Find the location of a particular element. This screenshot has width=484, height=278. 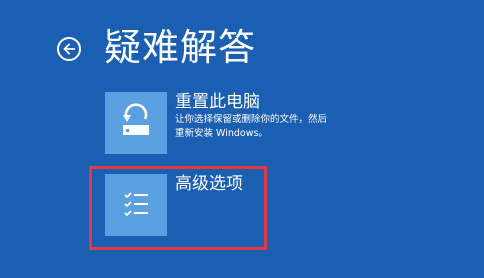

back-button is located at coordinates (69, 49).